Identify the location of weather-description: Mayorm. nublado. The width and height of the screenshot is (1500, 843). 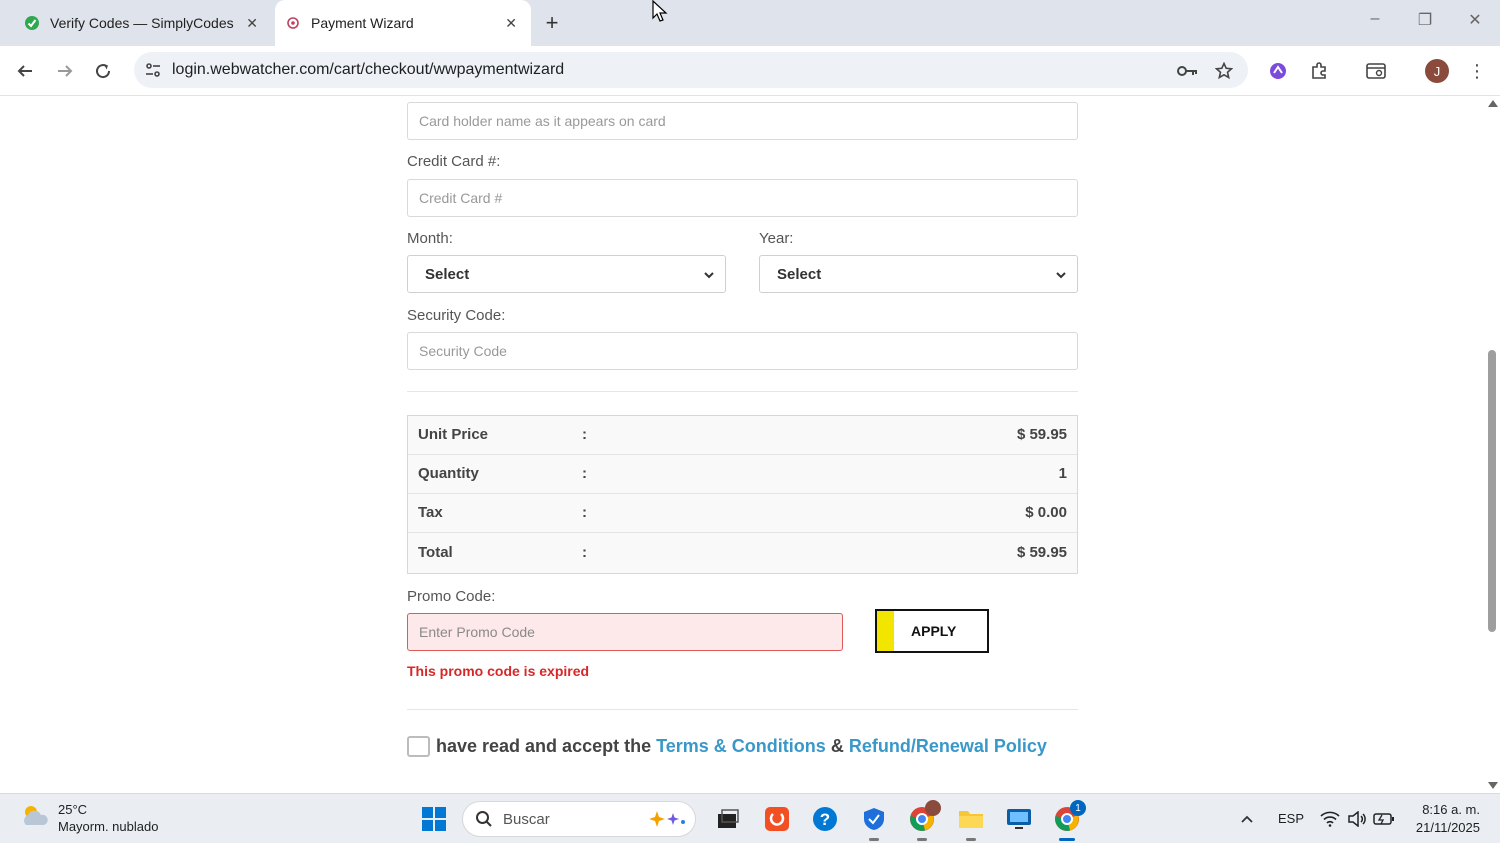
(108, 826).